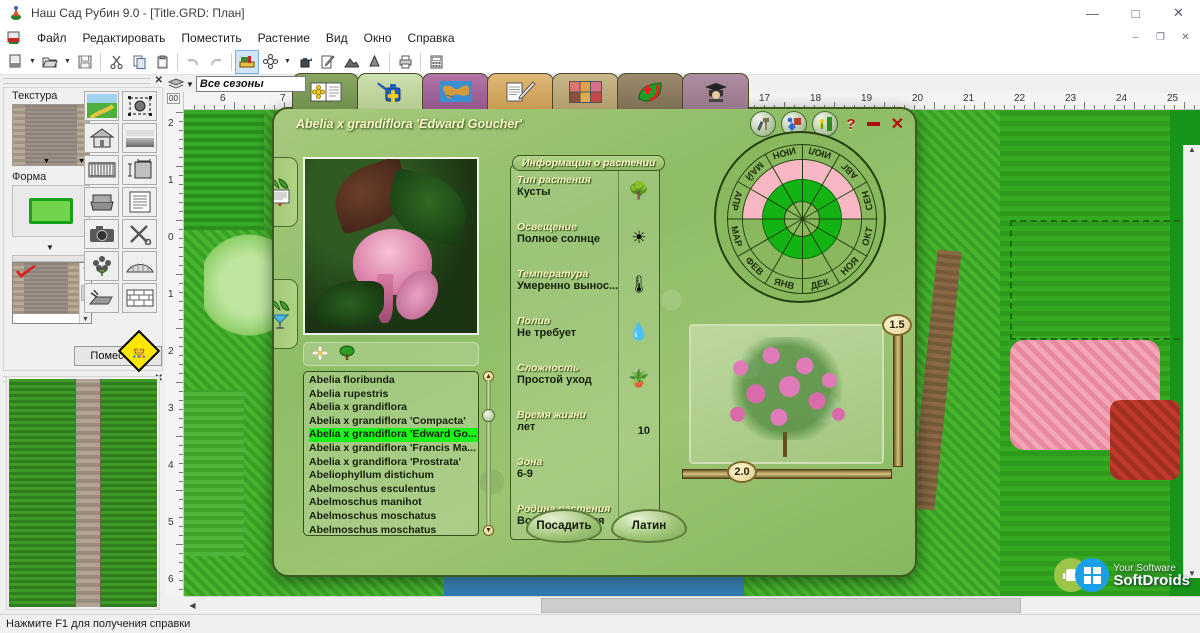 Image resolution: width=1200 pixels, height=633 pixels. What do you see at coordinates (247, 61) in the screenshot?
I see `ruler-button` at bounding box center [247, 61].